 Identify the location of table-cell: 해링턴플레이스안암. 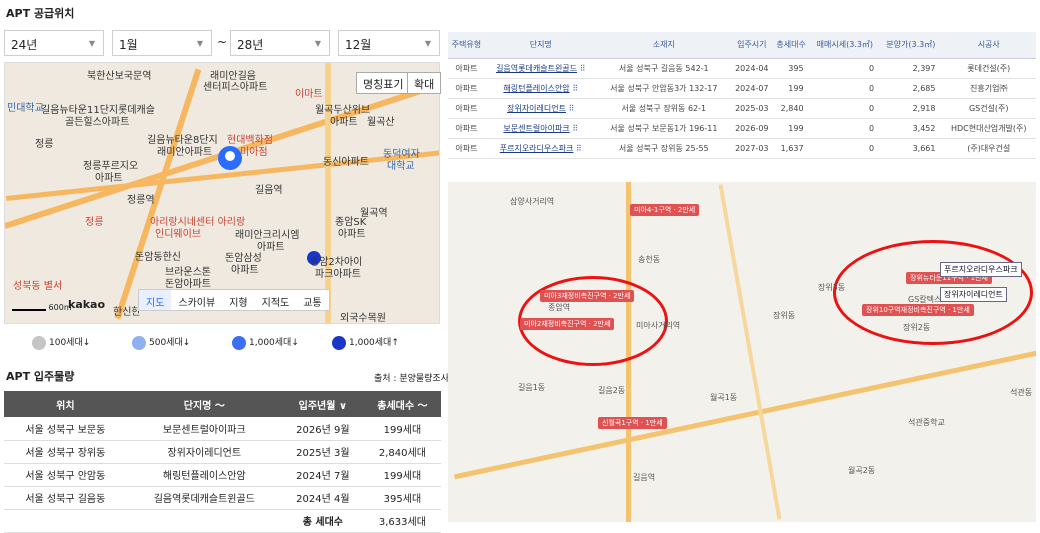
(204, 475).